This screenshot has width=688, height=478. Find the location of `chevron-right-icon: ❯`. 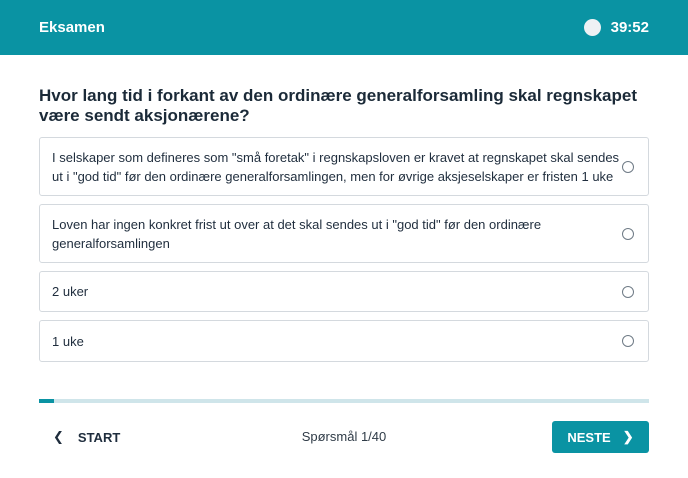

chevron-right-icon: ❯ is located at coordinates (628, 436).